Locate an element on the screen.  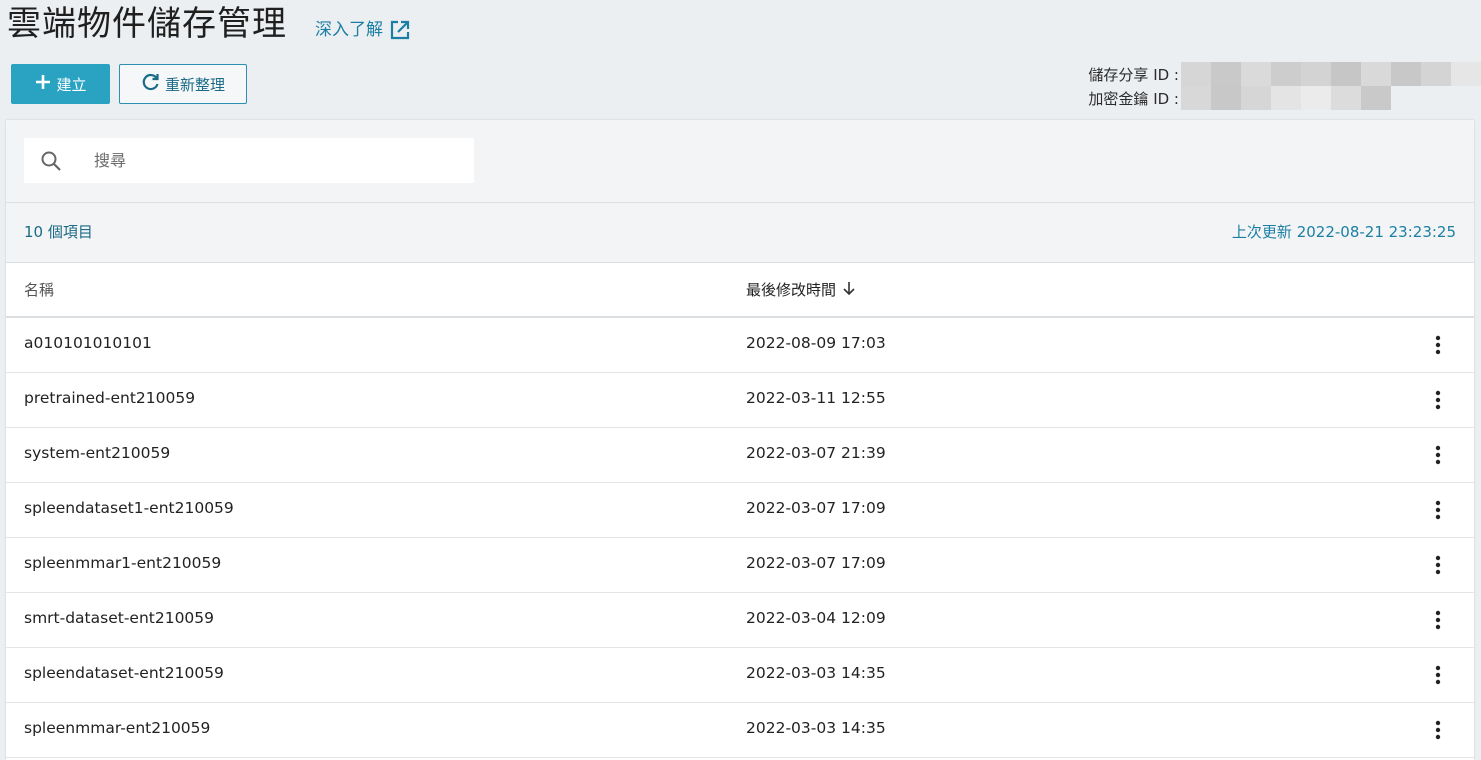
search-input is located at coordinates (259, 160).